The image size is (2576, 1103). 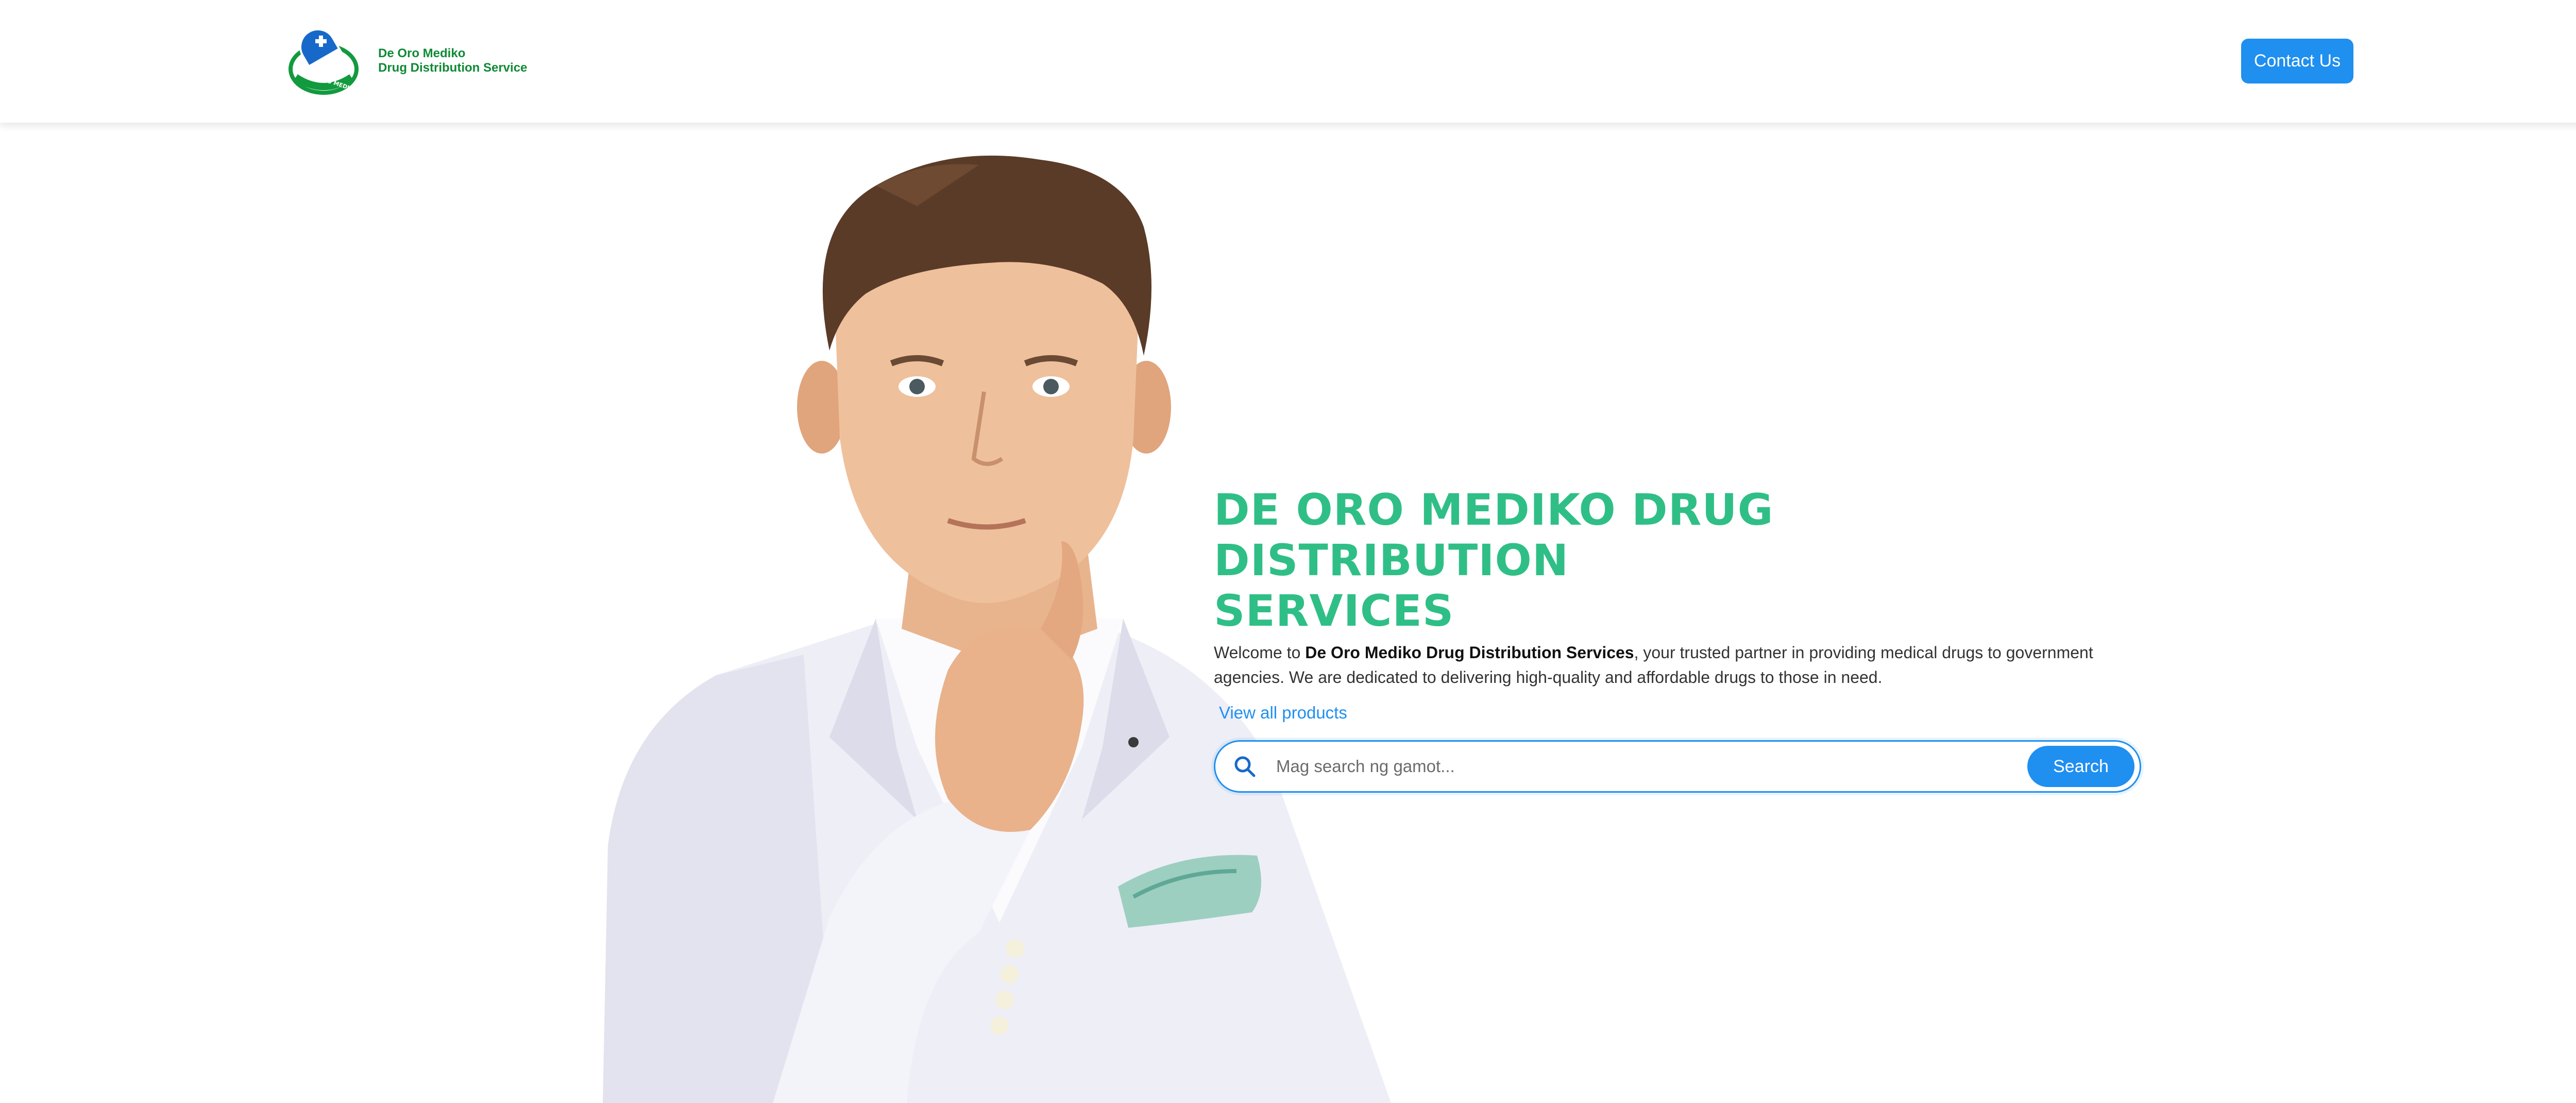 I want to click on hero-description-company: De Oro Mediko Drug Distribution Services, so click(x=1470, y=652).